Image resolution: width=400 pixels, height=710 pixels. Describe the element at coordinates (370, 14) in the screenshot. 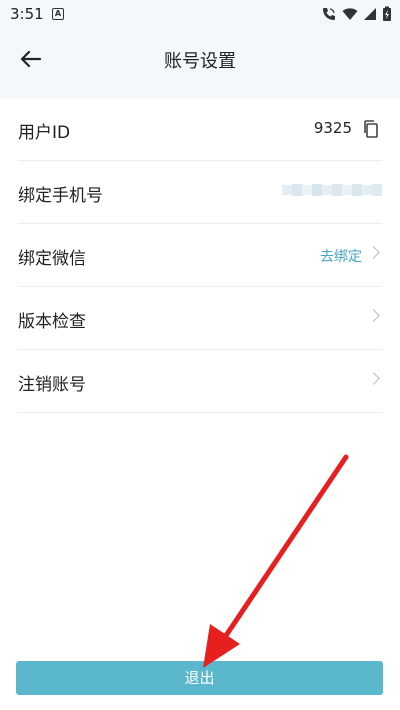

I see `signal-icon` at that location.